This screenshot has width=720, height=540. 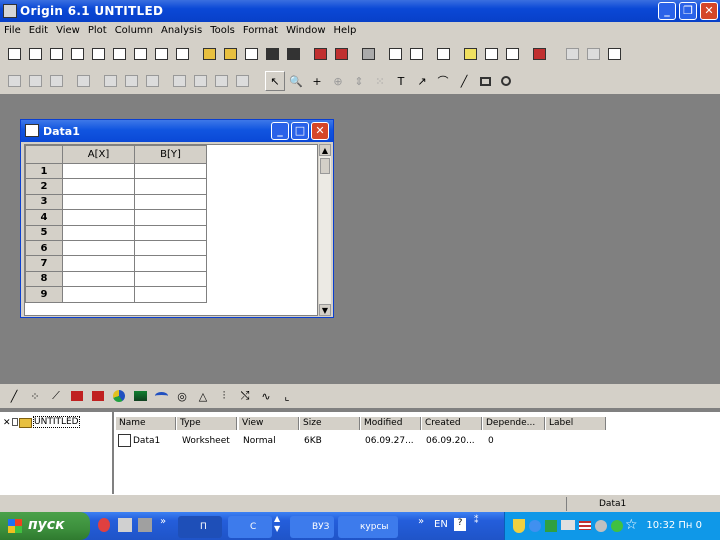 What do you see at coordinates (312, 527) in the screenshot?
I see `task-button-3: ВУЗ` at bounding box center [312, 527].